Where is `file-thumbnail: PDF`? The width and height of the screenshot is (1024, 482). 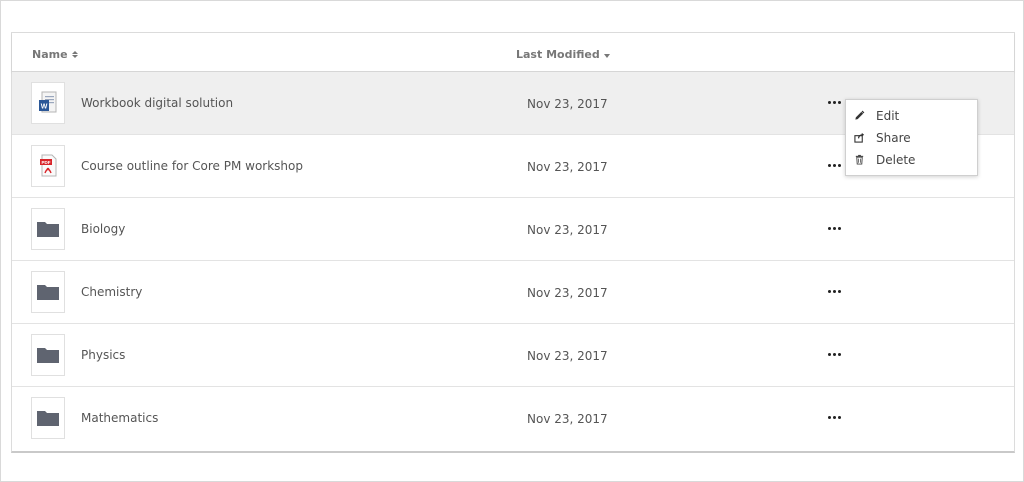 file-thumbnail: PDF is located at coordinates (48, 166).